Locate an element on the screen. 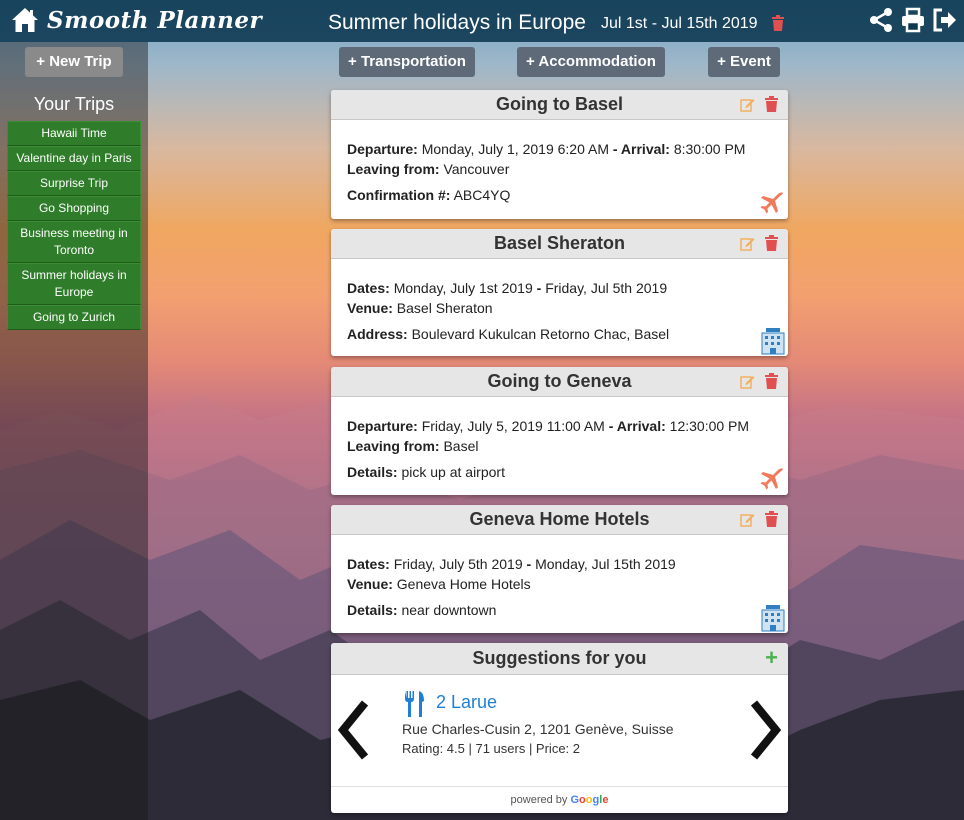 The height and width of the screenshot is (820, 964). powered-by-google: powered by Google is located at coordinates (559, 799).